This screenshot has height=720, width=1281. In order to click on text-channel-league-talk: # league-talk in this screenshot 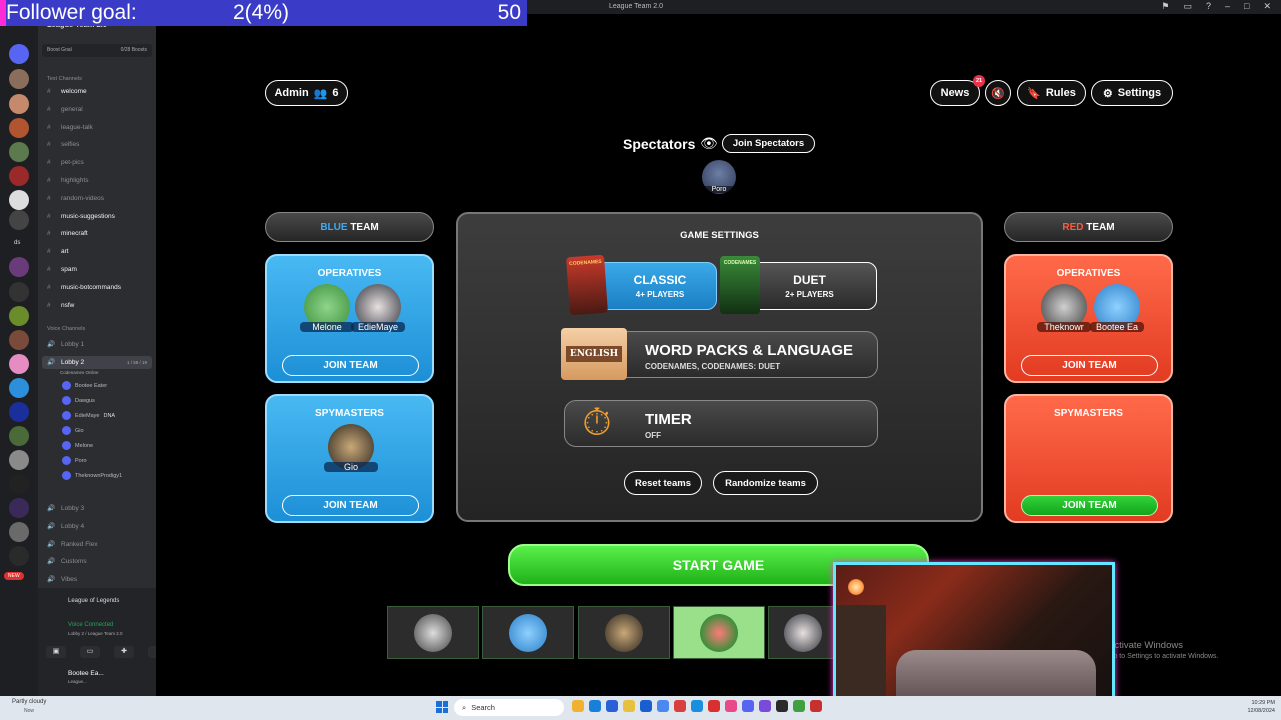, I will do `click(70, 127)`.